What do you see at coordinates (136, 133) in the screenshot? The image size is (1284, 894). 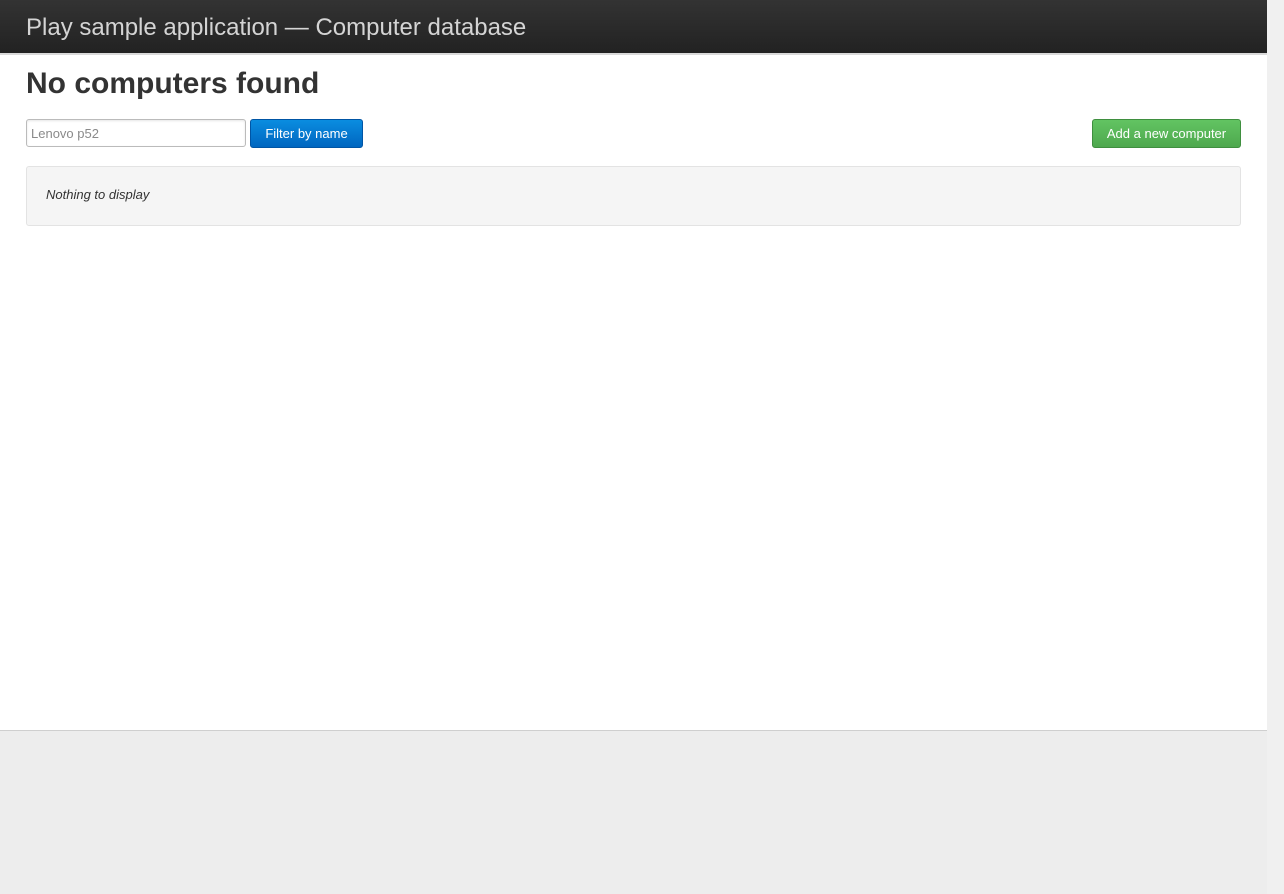 I see `search-input` at bounding box center [136, 133].